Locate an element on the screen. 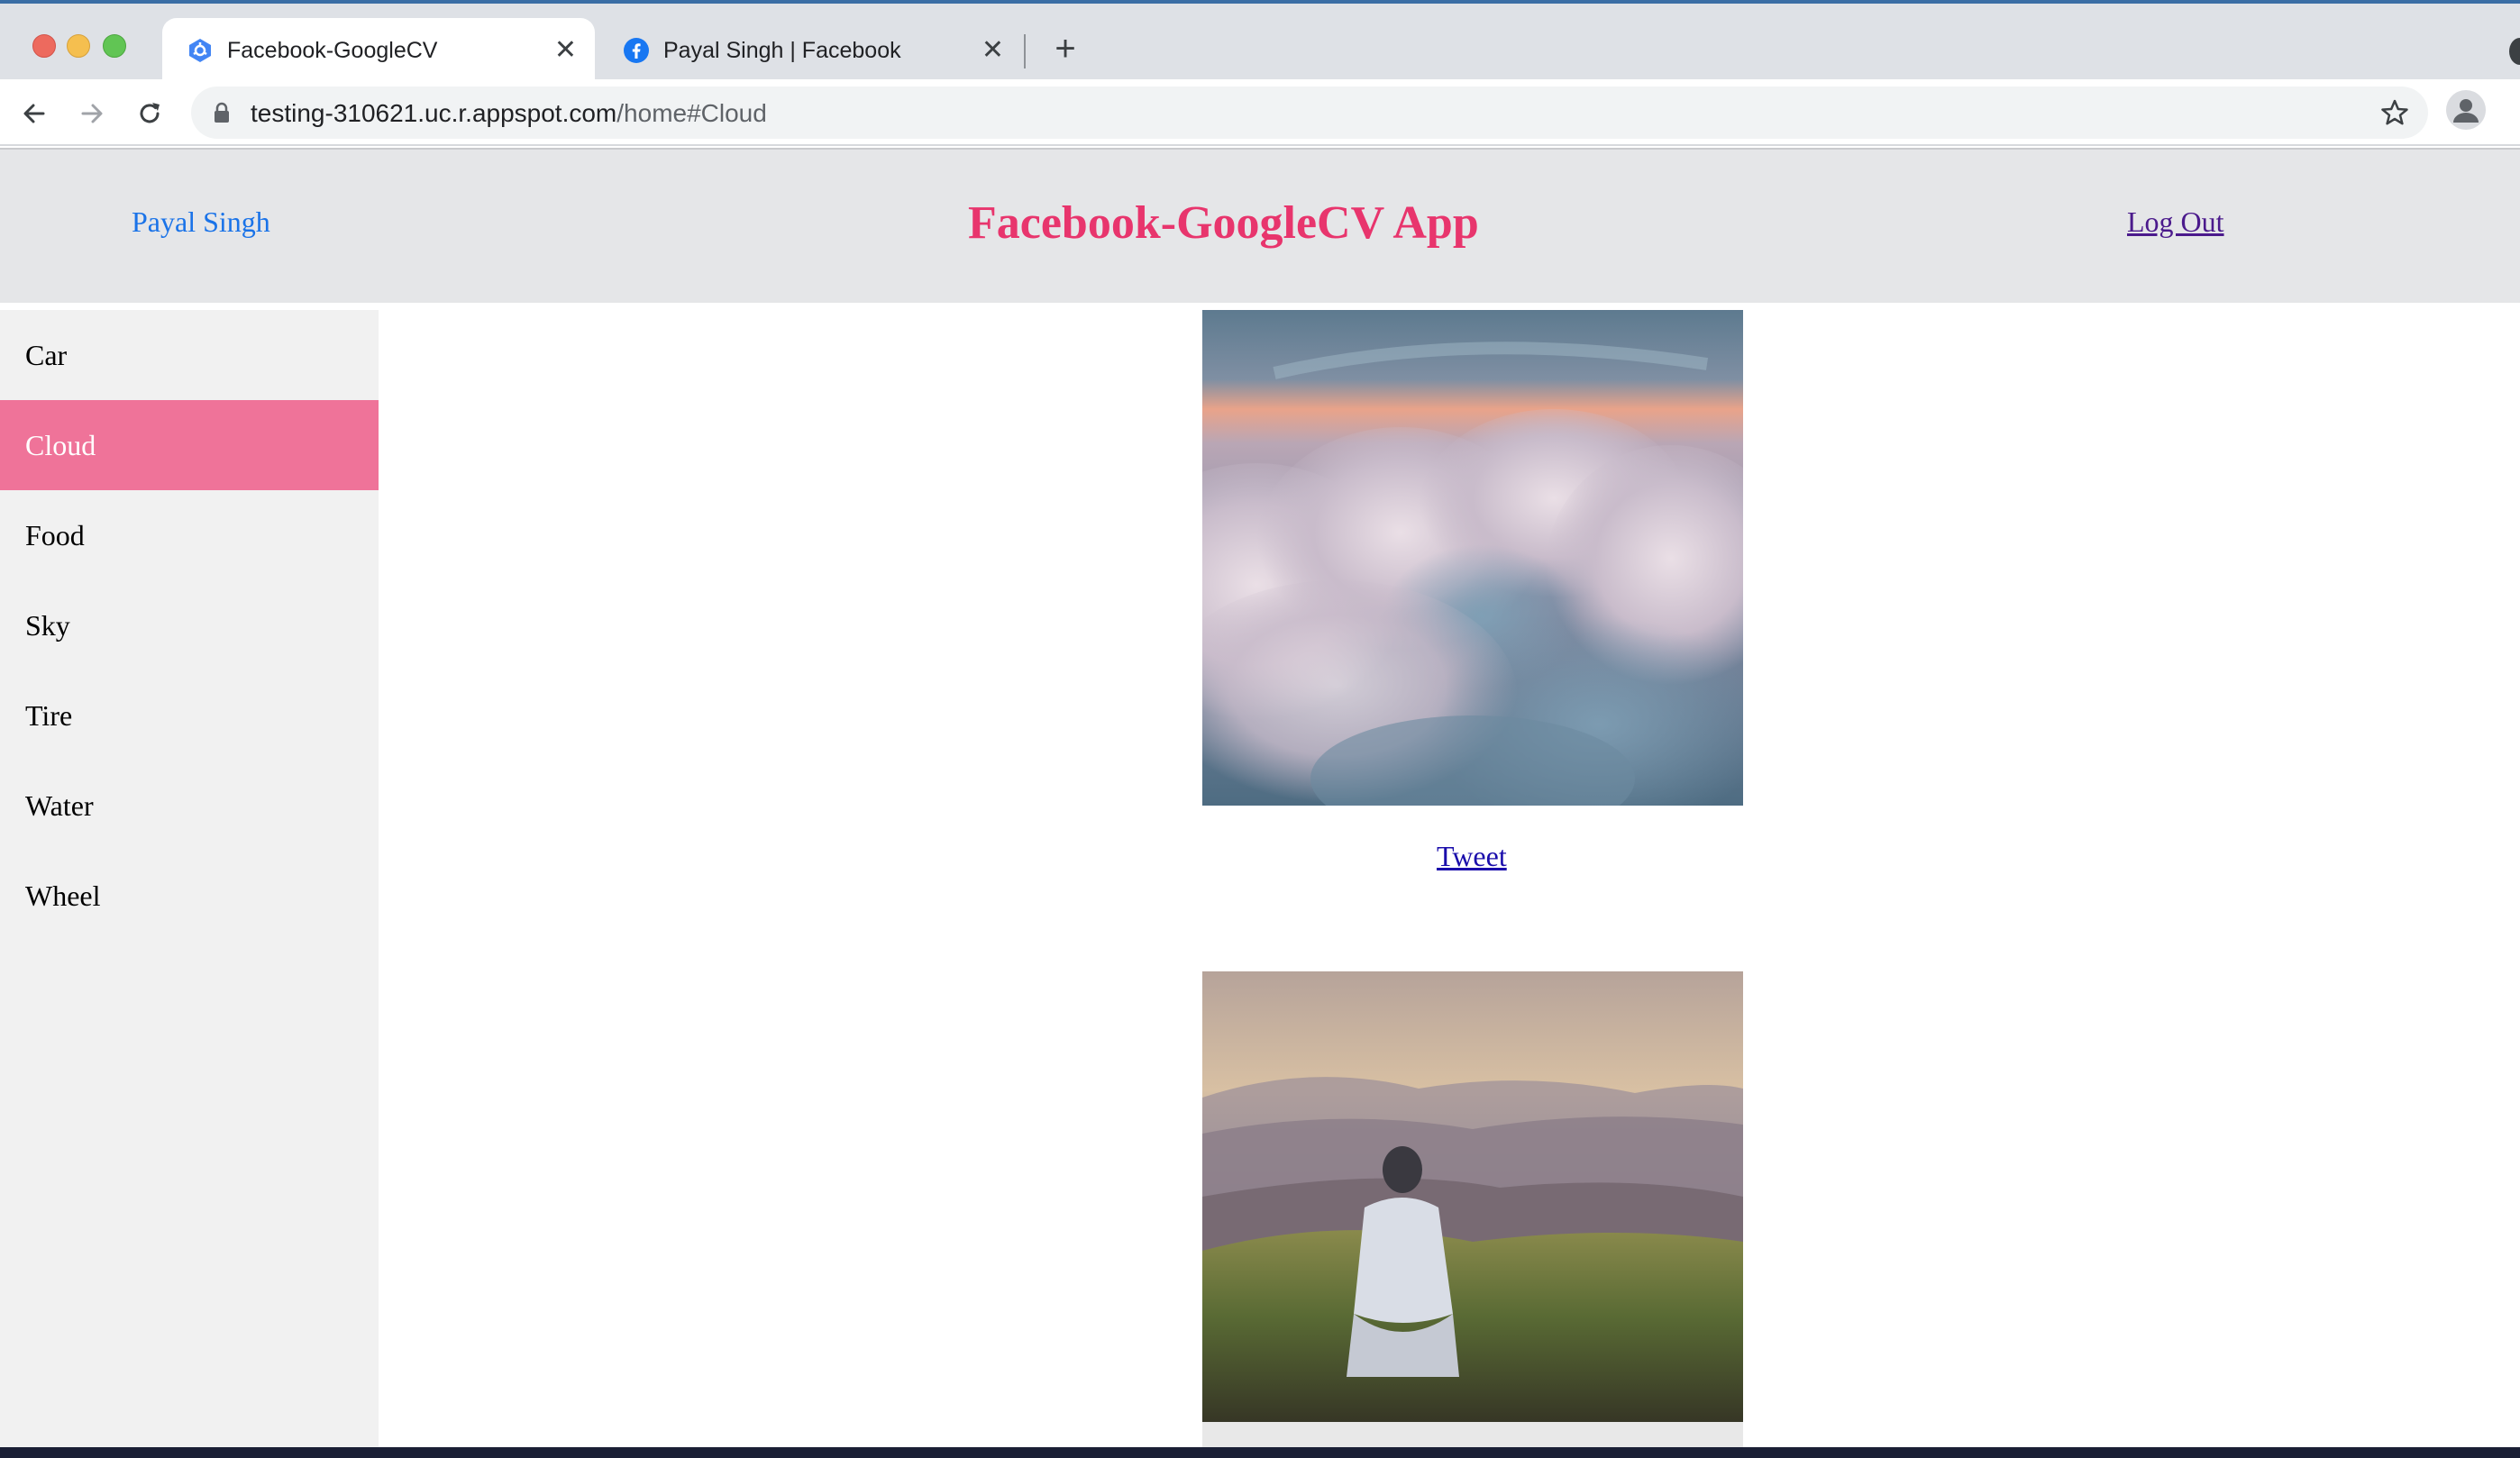 Image resolution: width=2520 pixels, height=1458 pixels. close-window-button is located at coordinates (44, 46).